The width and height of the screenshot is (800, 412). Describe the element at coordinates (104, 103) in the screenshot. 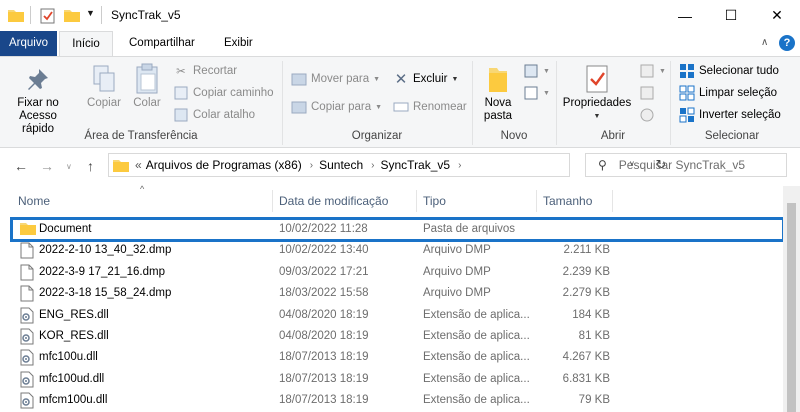

I see `copy-label: Copiar` at that location.